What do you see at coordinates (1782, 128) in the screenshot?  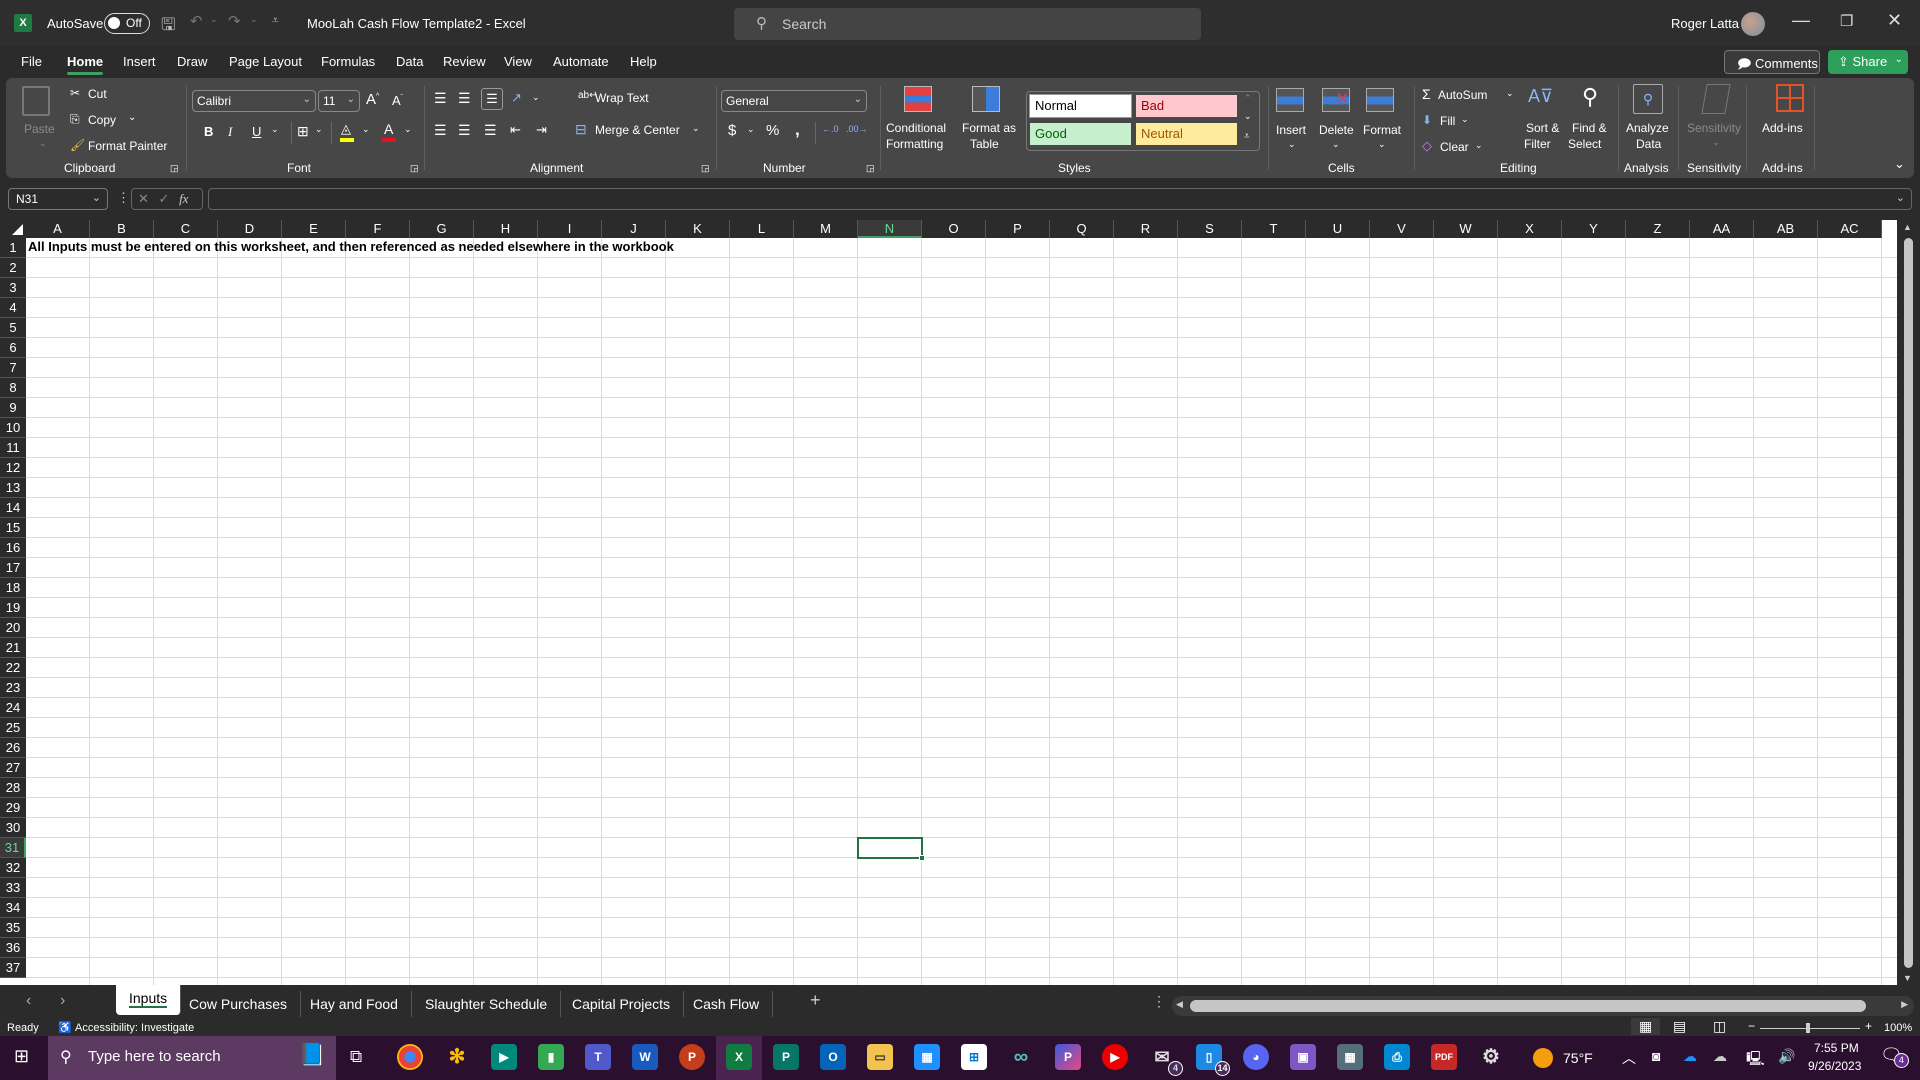 I see `addins-button: Add-ins` at bounding box center [1782, 128].